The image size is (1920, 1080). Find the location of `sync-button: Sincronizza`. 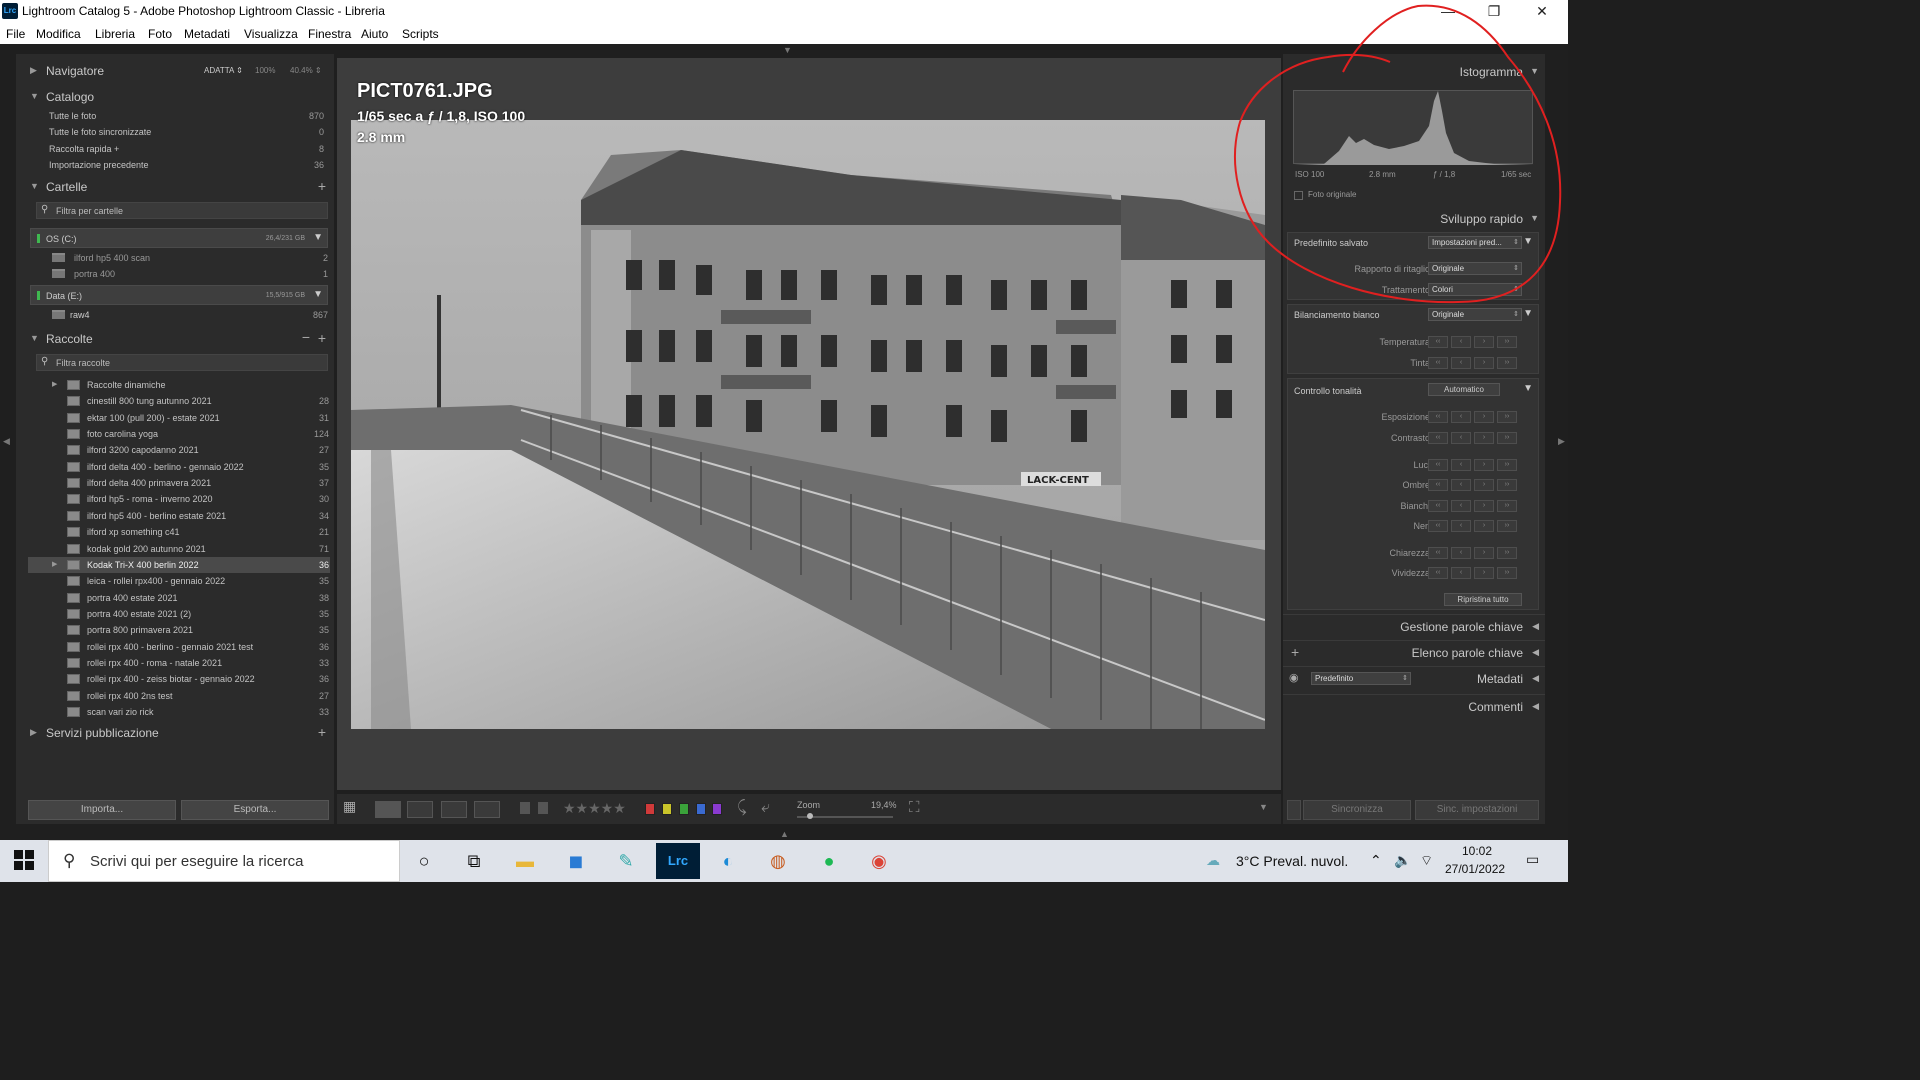

sync-button: Sincronizza is located at coordinates (1357, 810).